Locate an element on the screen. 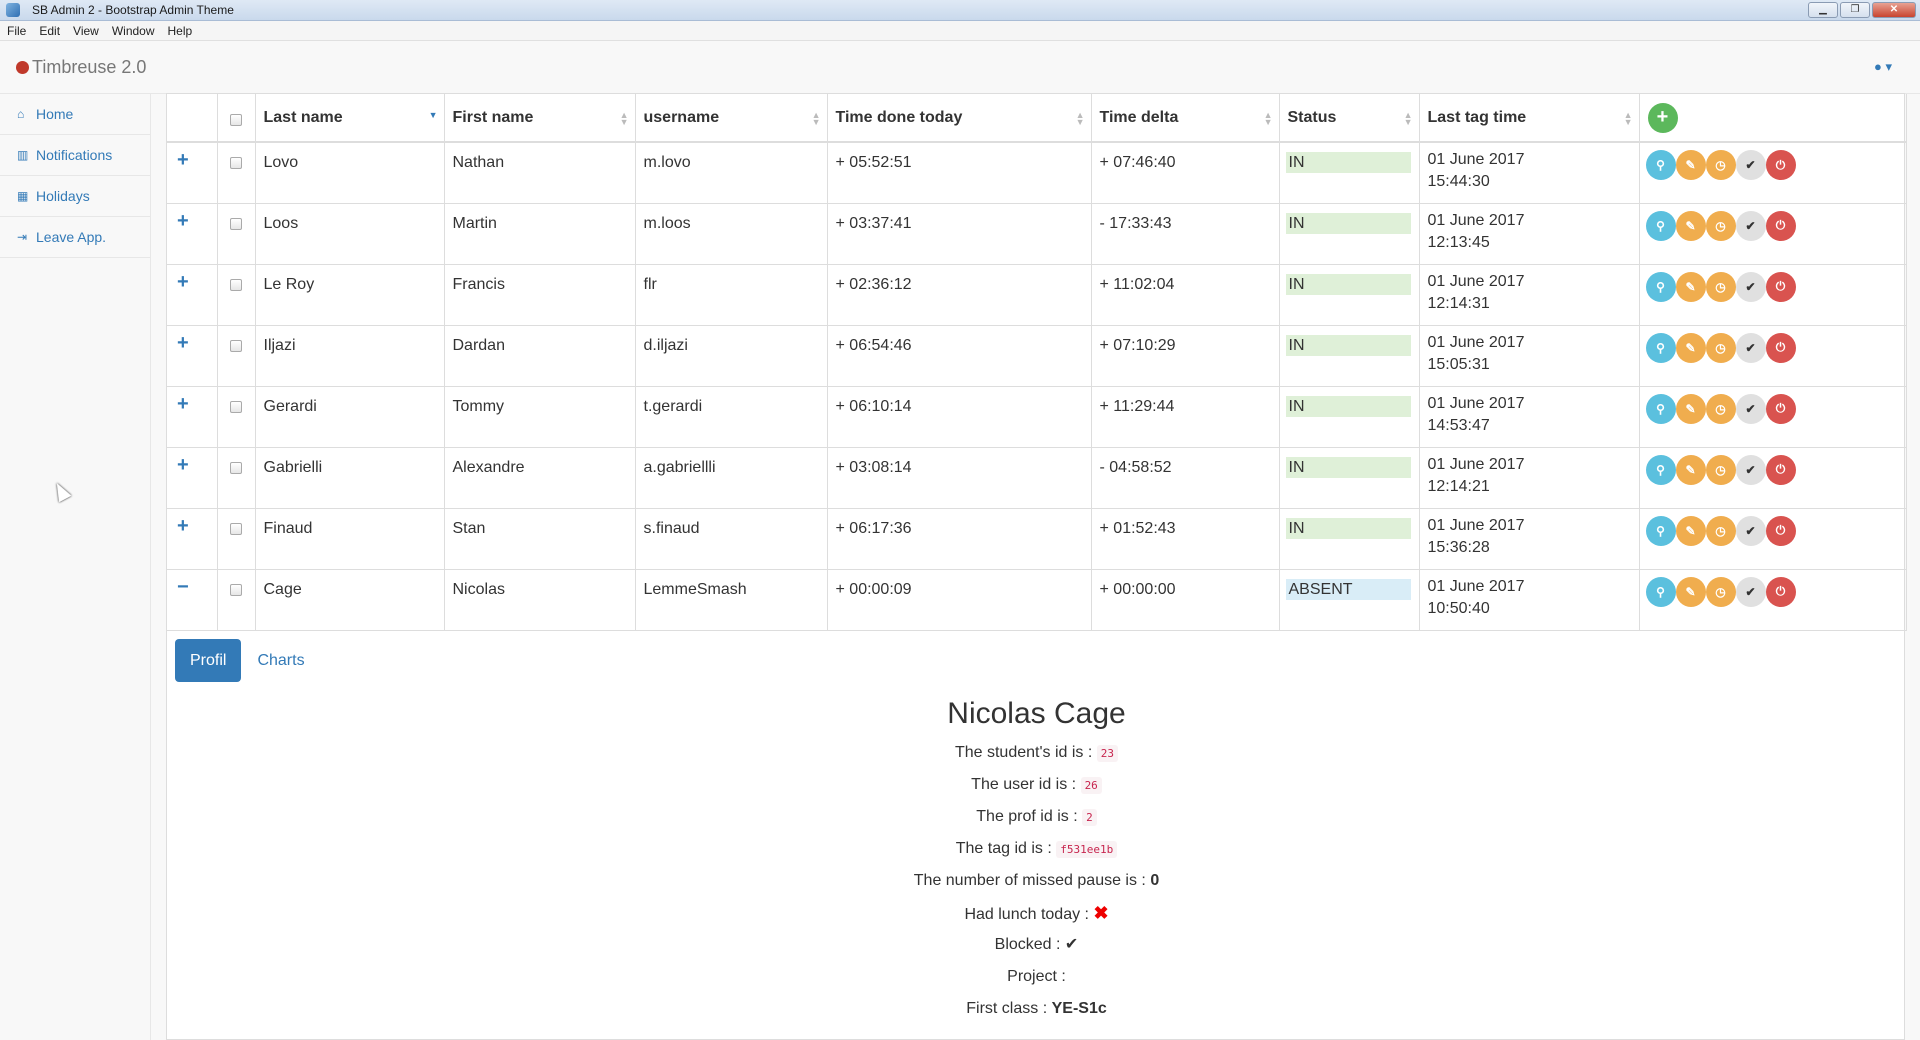 This screenshot has height=1040, width=1920. menu-file: File is located at coordinates (16, 31).